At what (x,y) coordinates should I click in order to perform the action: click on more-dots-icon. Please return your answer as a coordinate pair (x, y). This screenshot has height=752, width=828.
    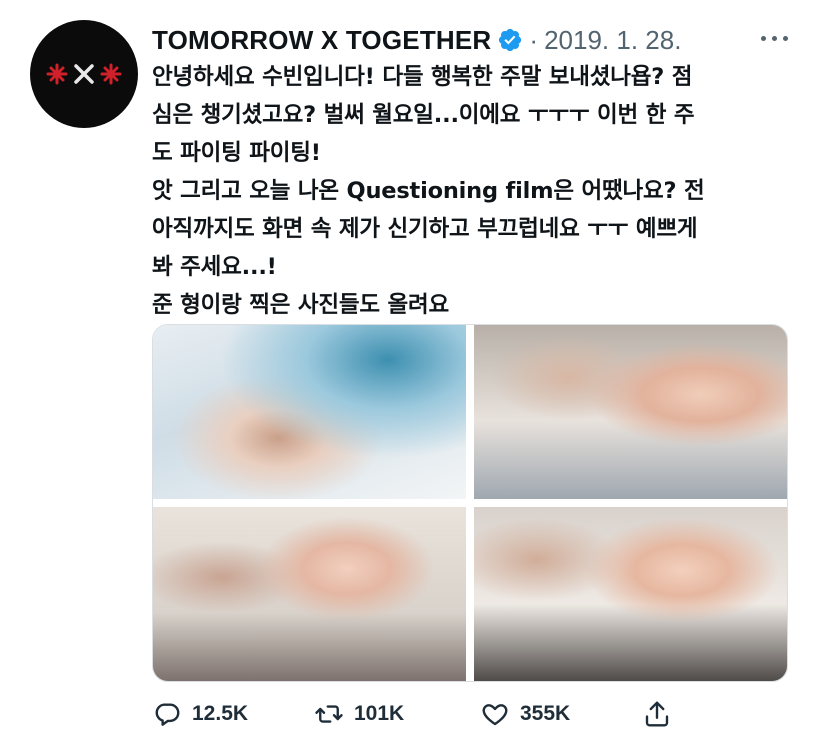
    Looking at the image, I should click on (774, 38).